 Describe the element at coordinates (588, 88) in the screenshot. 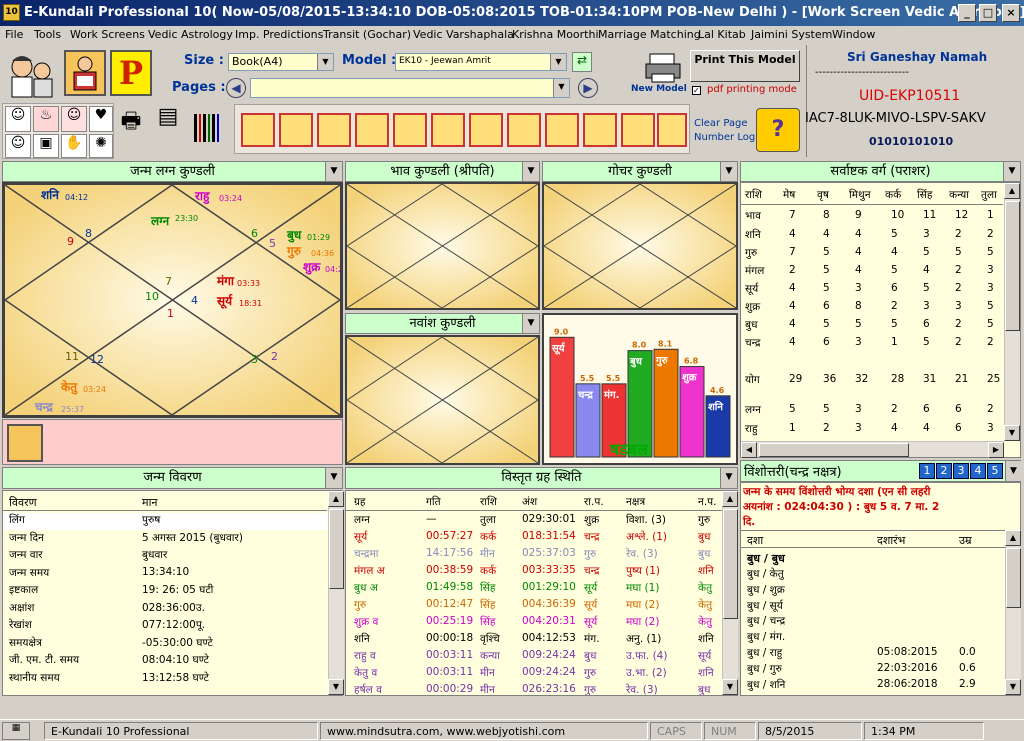

I see `next-page-icon: ▶` at that location.